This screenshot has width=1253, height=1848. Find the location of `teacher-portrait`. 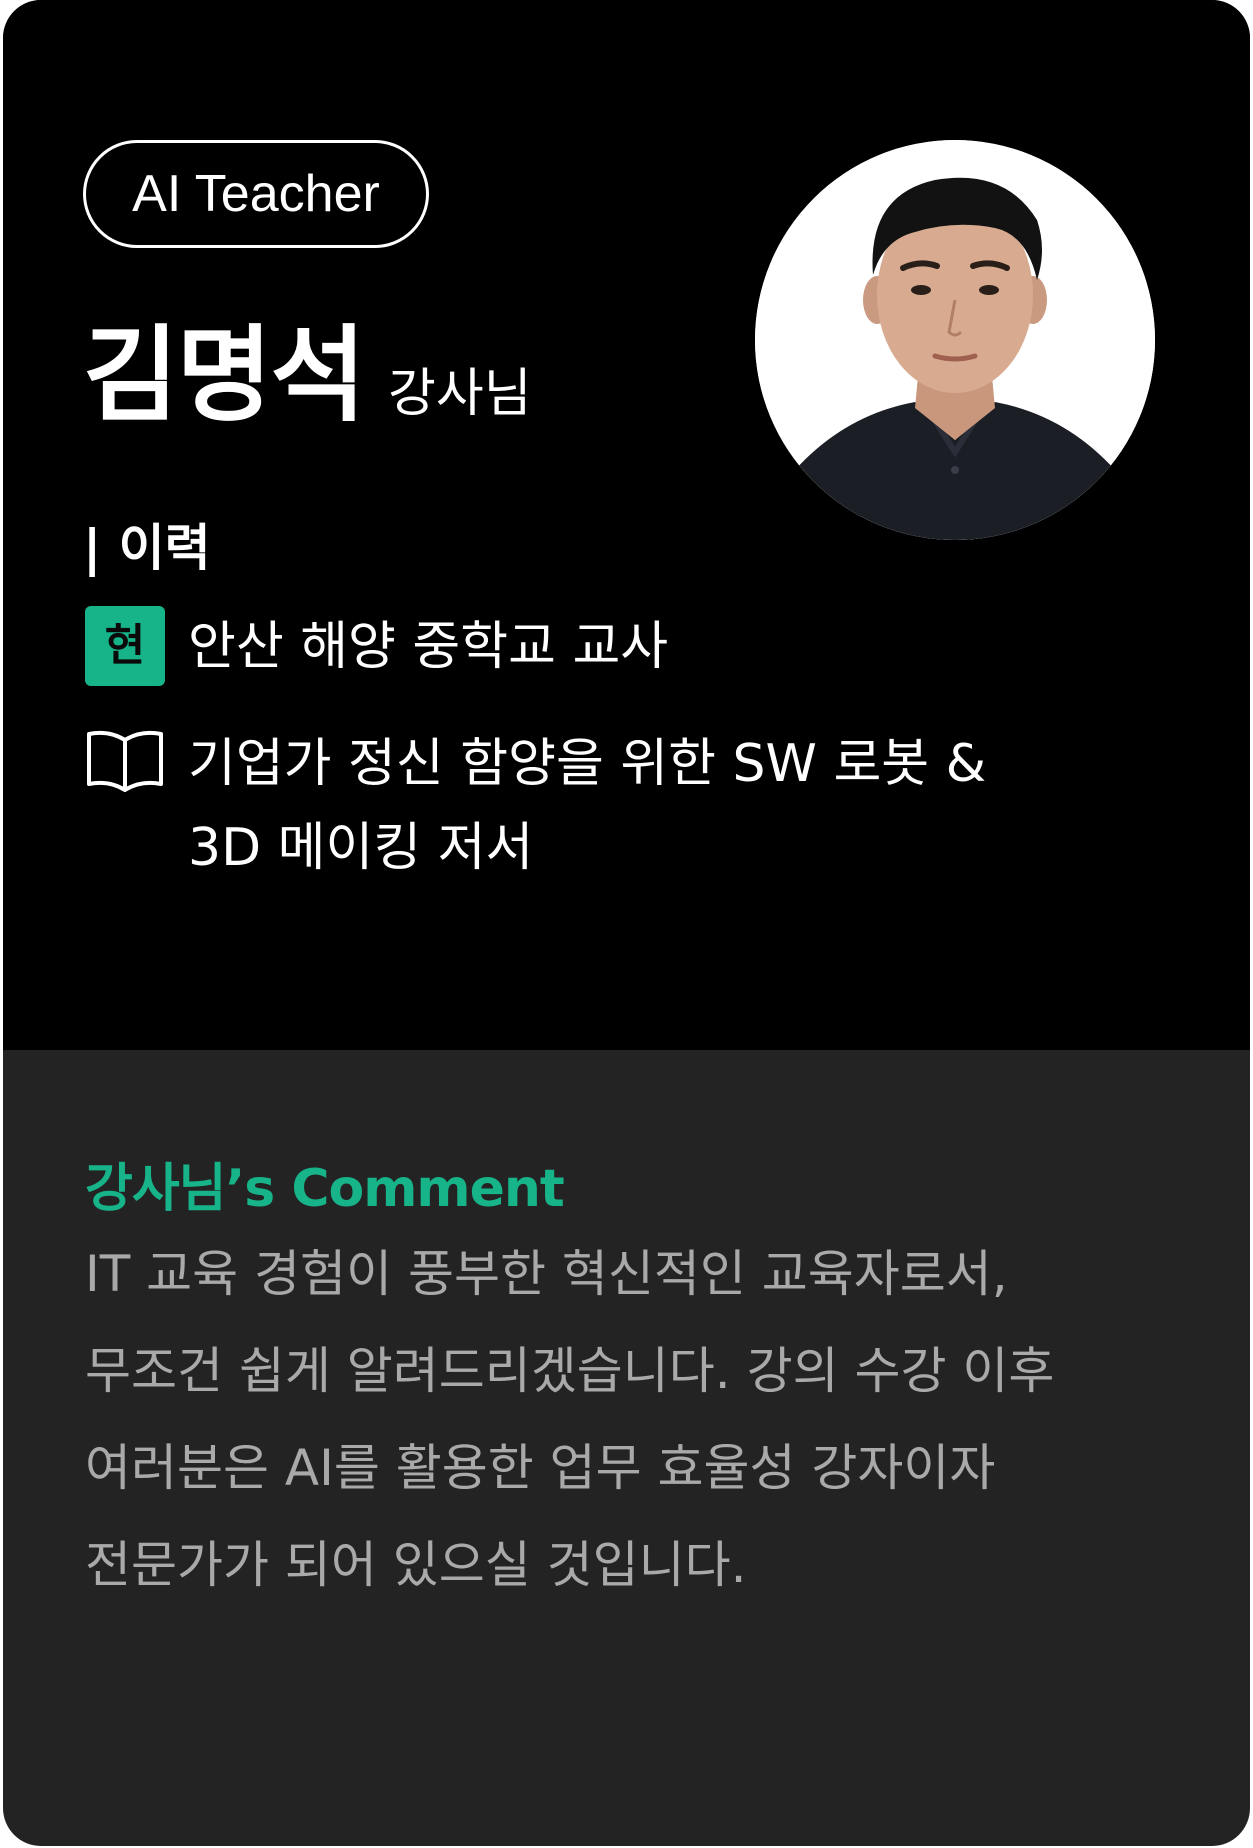

teacher-portrait is located at coordinates (955, 340).